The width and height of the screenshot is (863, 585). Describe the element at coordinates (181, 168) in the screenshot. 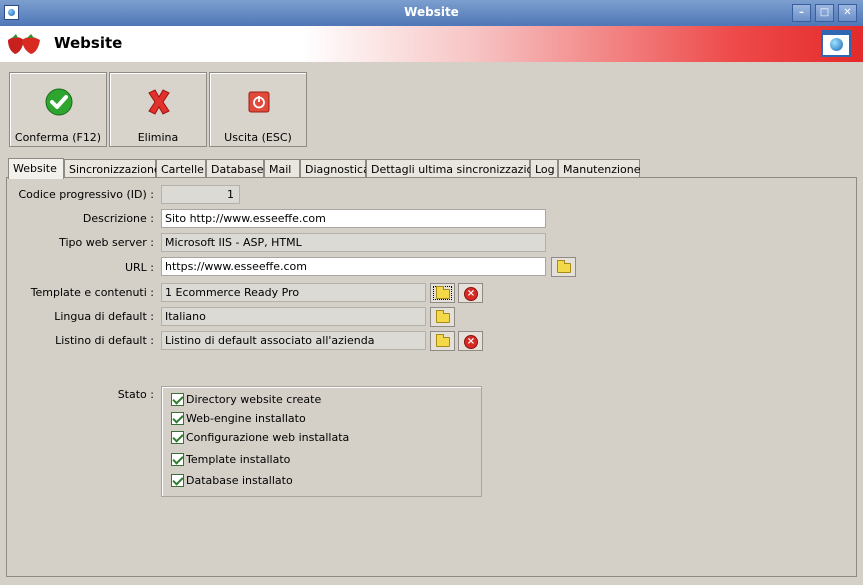

I see `tab-cartelle: Cartelle` at that location.